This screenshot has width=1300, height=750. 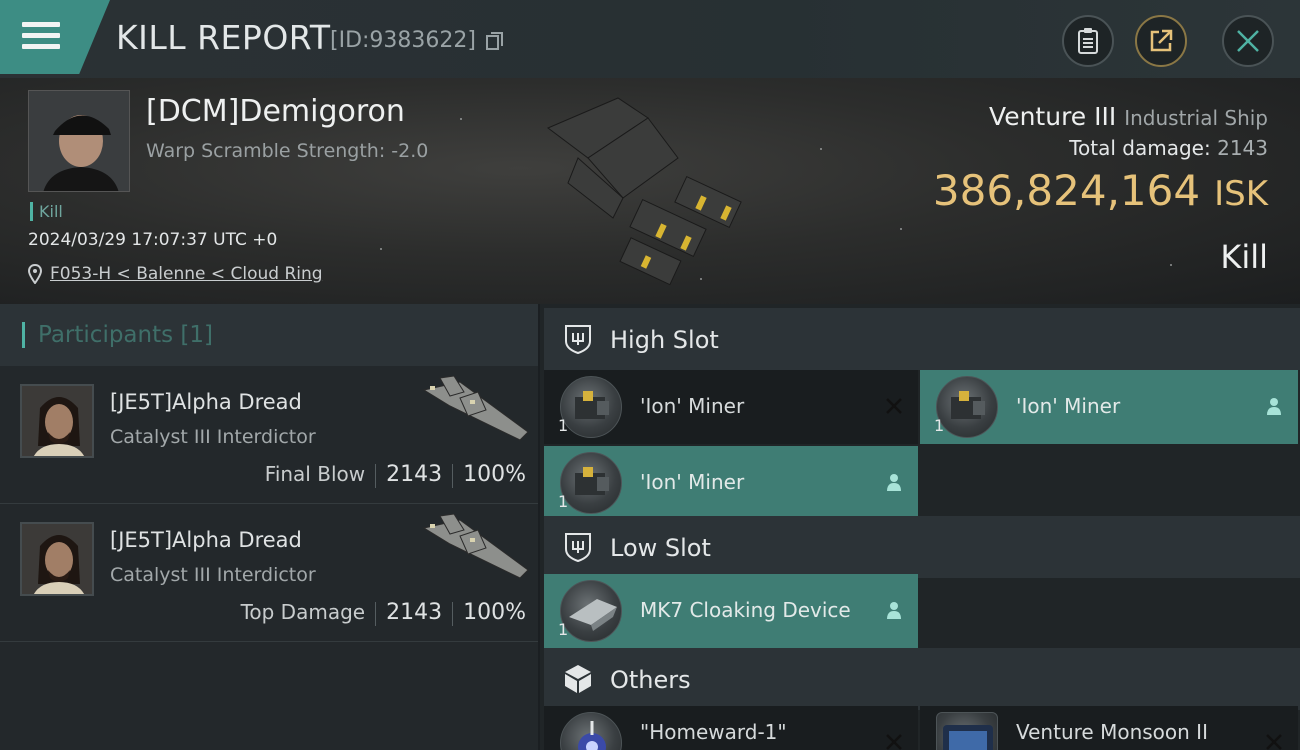 What do you see at coordinates (383, 613) in the screenshot?
I see `participant-stats: Top Damage 2143 100%` at bounding box center [383, 613].